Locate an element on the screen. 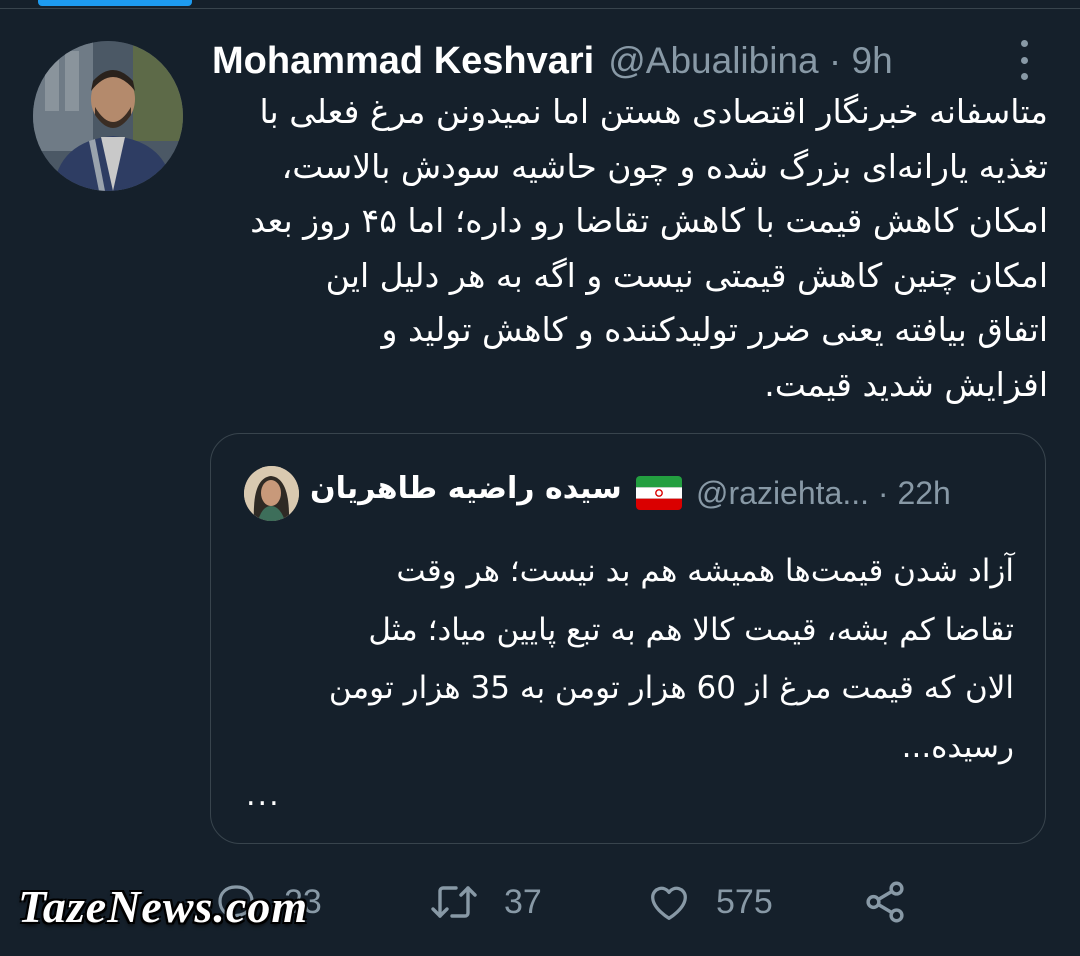 The image size is (1080, 956). author-name: Mohammad Keshvari is located at coordinates (403, 61).